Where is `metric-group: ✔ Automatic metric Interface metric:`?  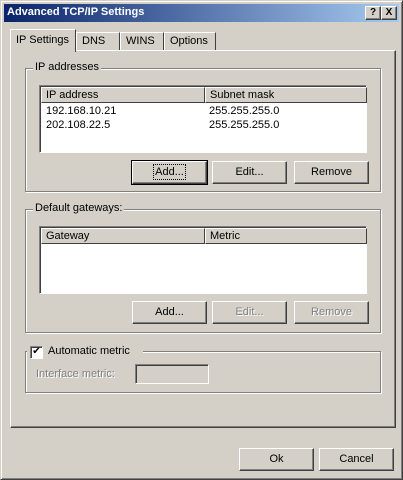
metric-group: ✔ Automatic metric Interface metric: is located at coordinates (203, 369).